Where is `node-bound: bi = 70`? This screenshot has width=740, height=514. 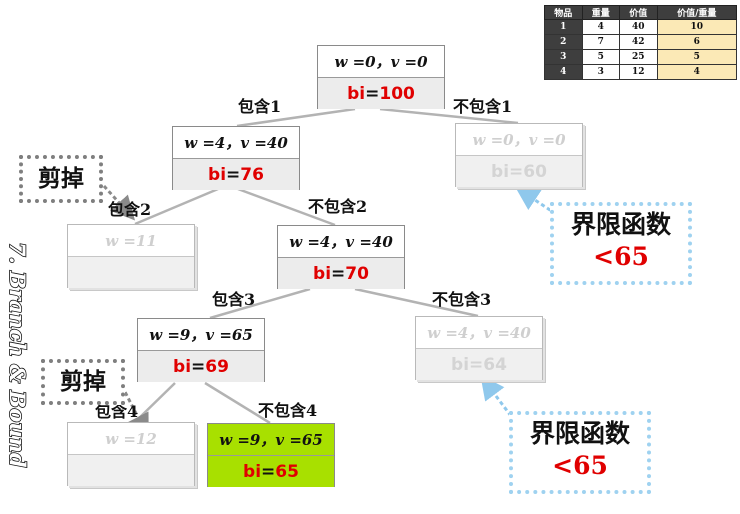
node-bound: bi = 70 is located at coordinates (341, 273).